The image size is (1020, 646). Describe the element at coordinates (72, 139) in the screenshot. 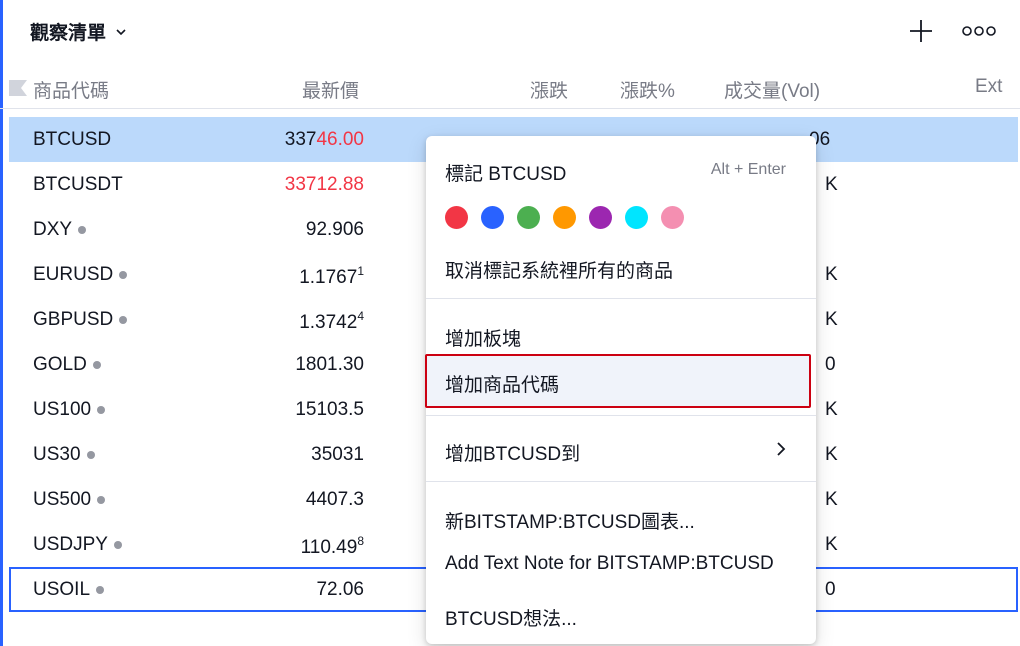

I see `row-symbol: BTCUSD` at that location.